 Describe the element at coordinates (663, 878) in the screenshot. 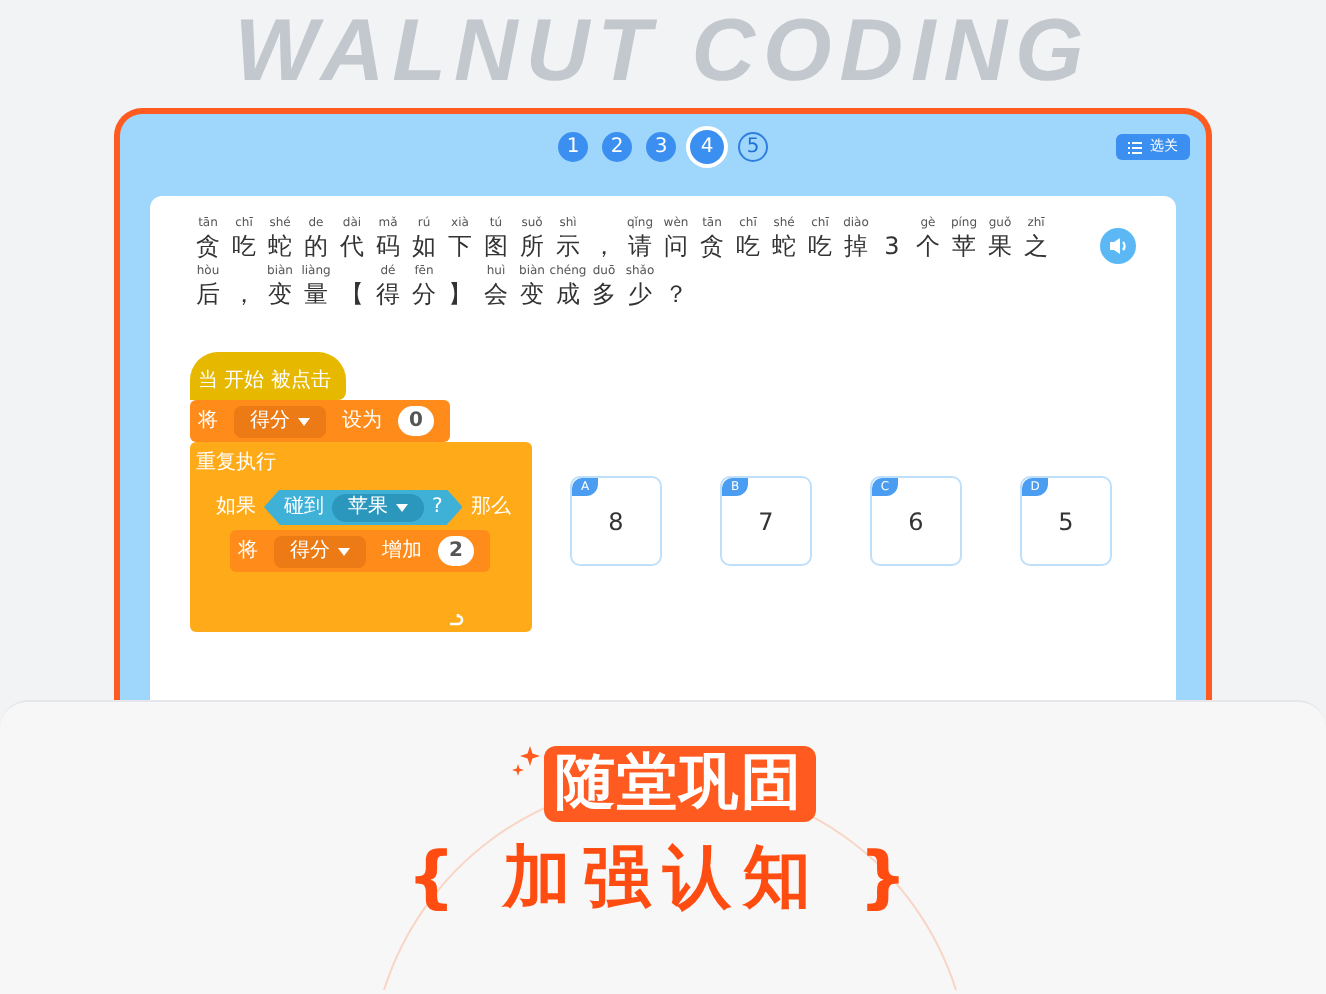

I see `banner-subtitle: { 加强认知 }` at that location.